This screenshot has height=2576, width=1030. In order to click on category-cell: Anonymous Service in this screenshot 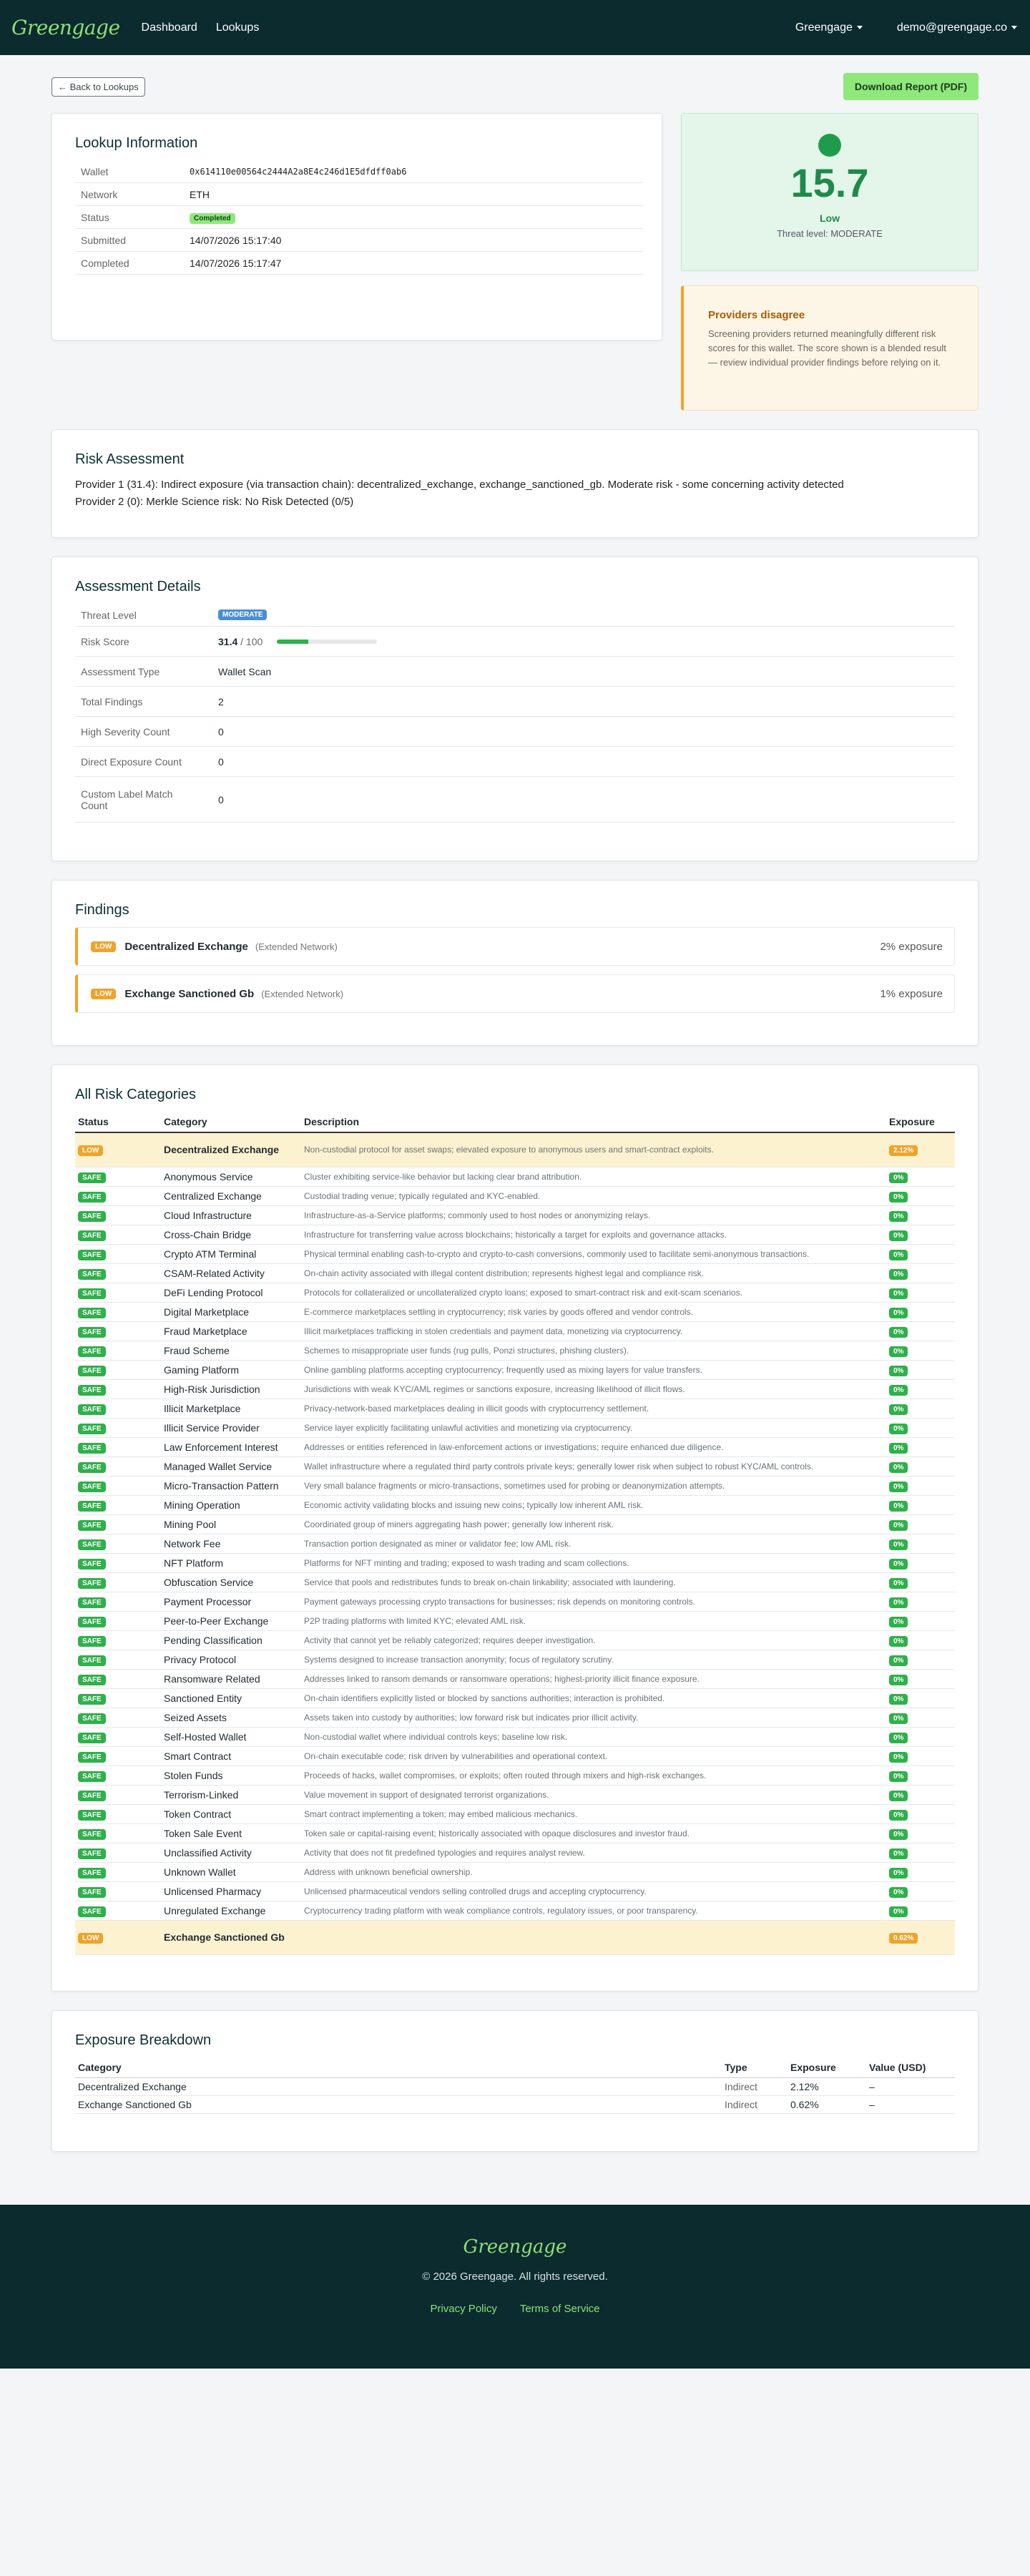, I will do `click(231, 1177)`.